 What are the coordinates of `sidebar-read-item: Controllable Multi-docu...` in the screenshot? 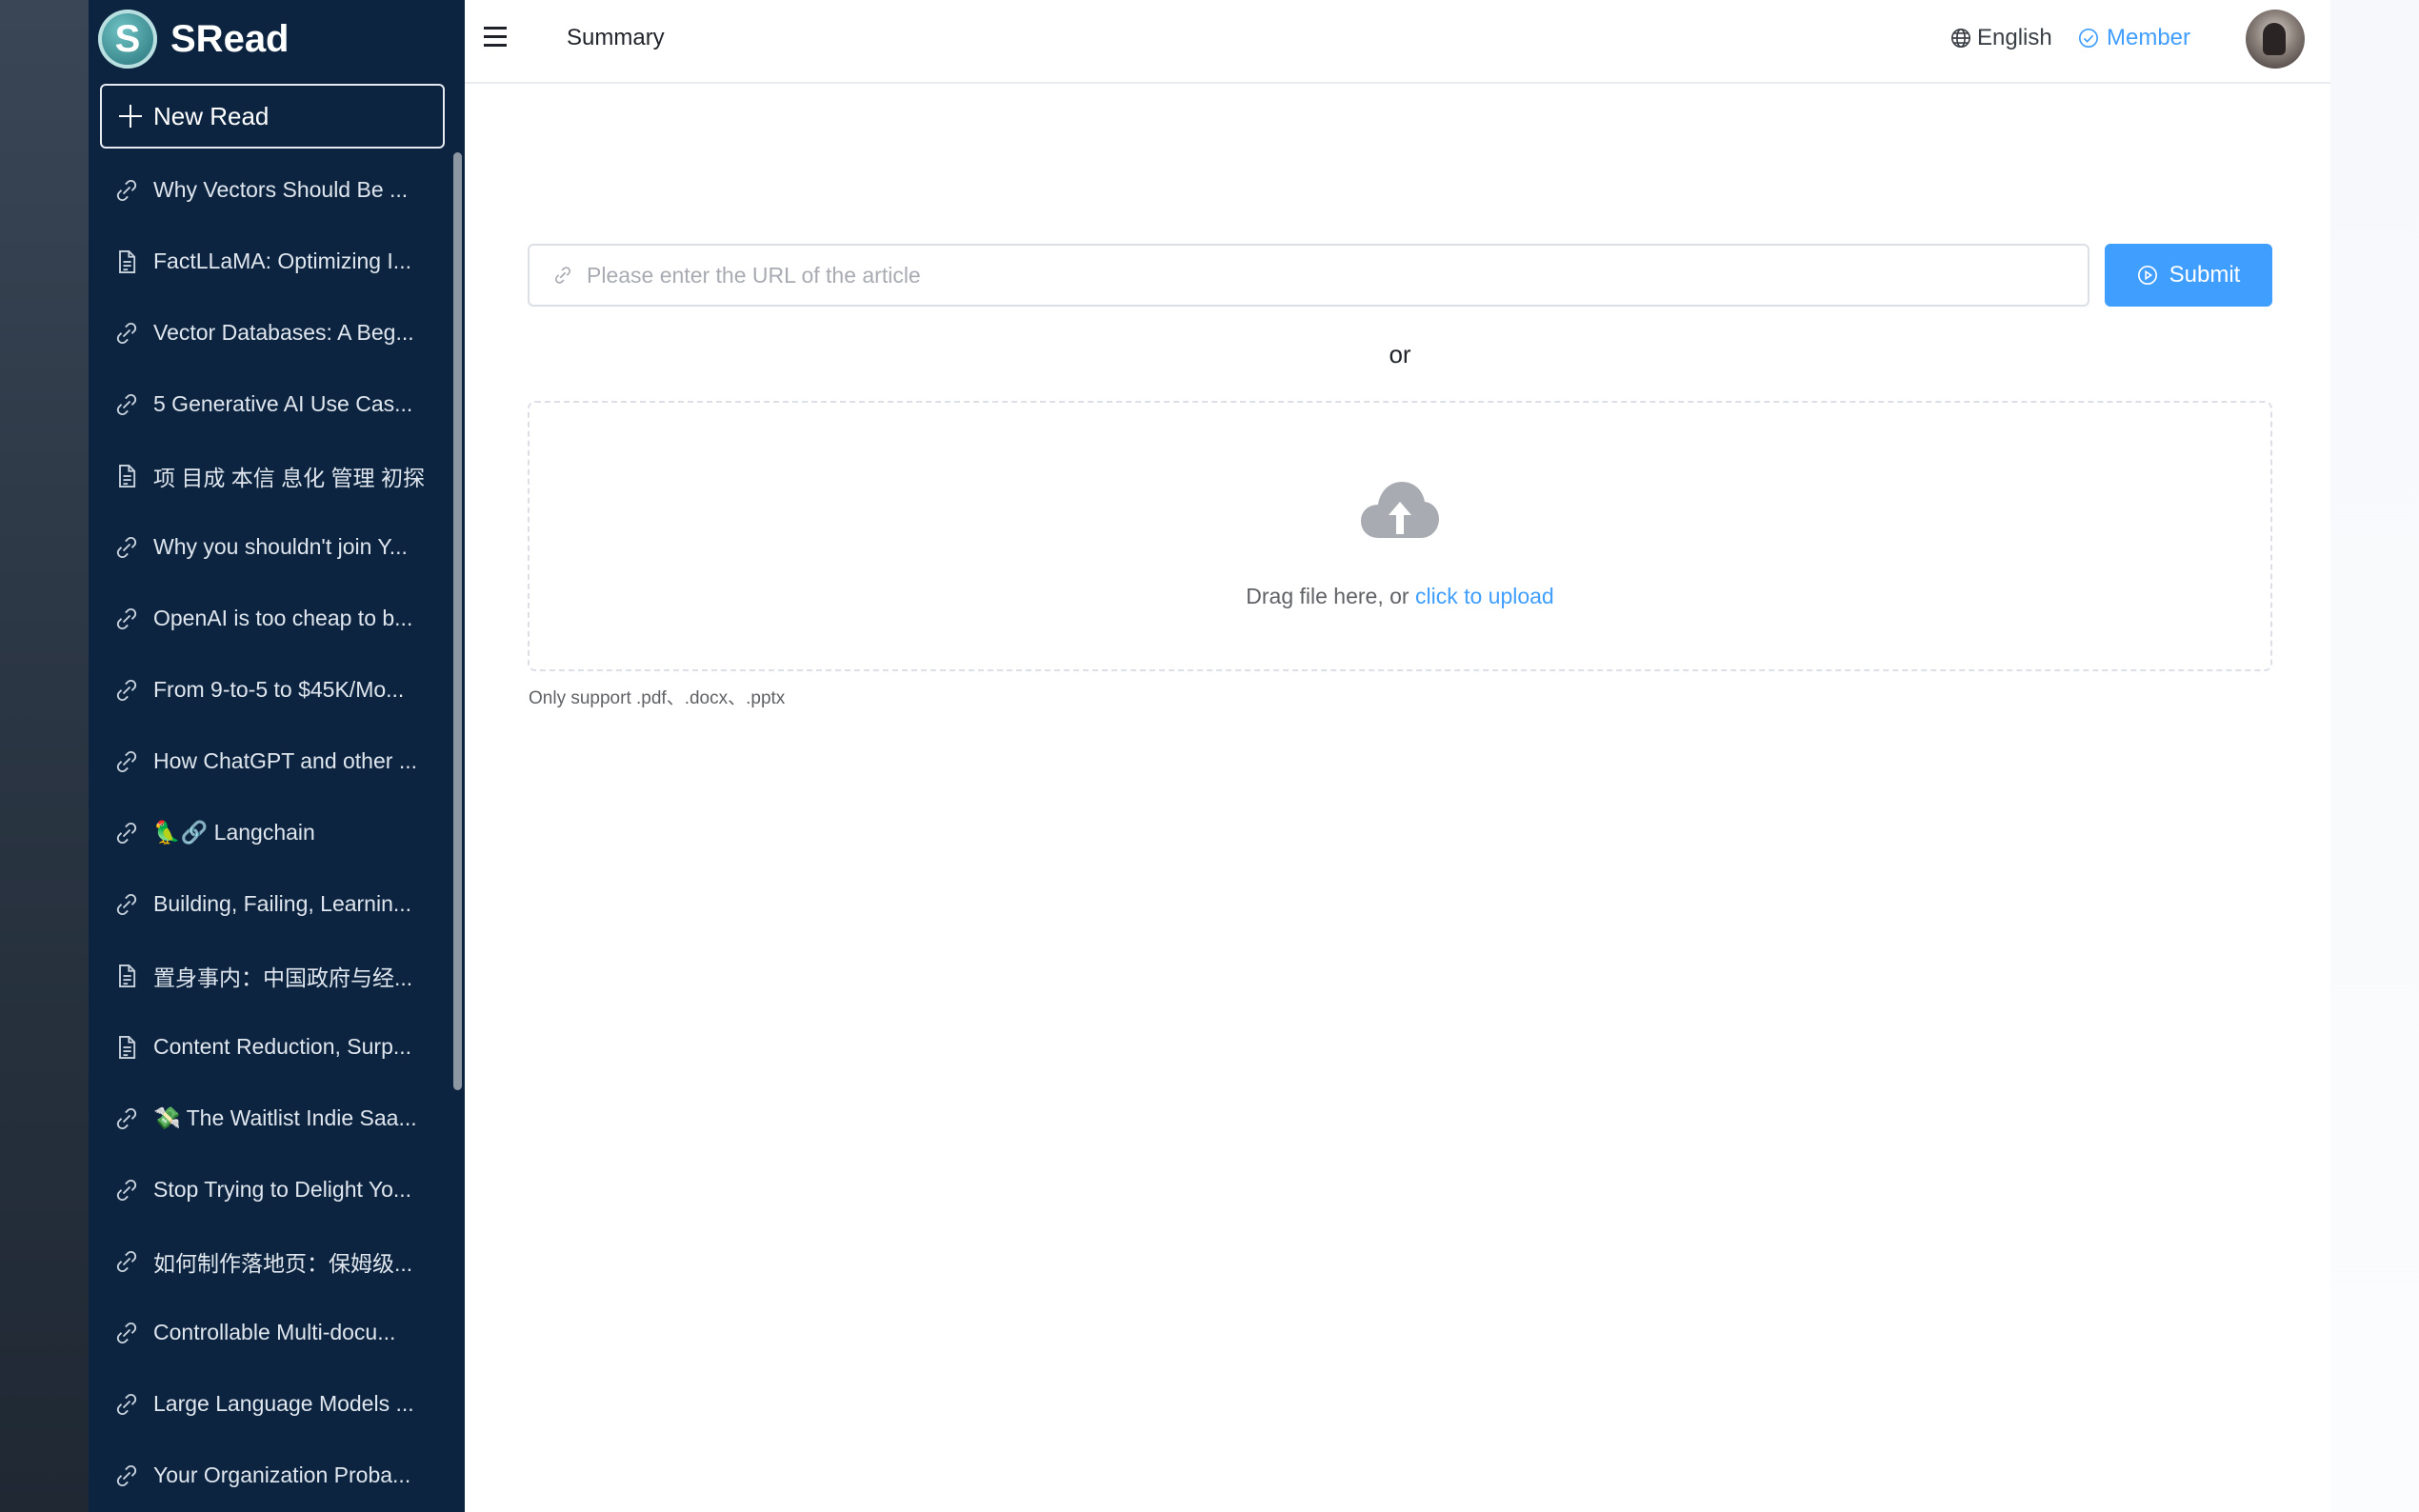 It's located at (269, 1332).